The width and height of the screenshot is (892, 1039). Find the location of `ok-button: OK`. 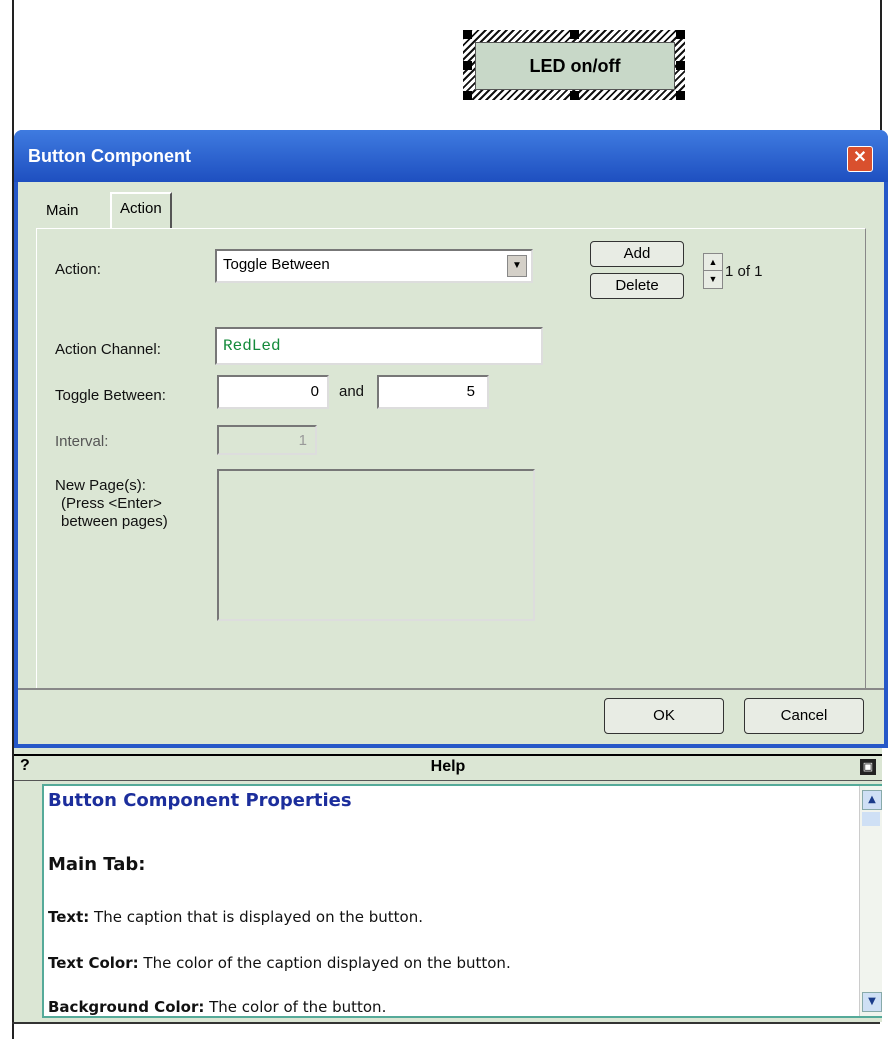

ok-button: OK is located at coordinates (664, 716).